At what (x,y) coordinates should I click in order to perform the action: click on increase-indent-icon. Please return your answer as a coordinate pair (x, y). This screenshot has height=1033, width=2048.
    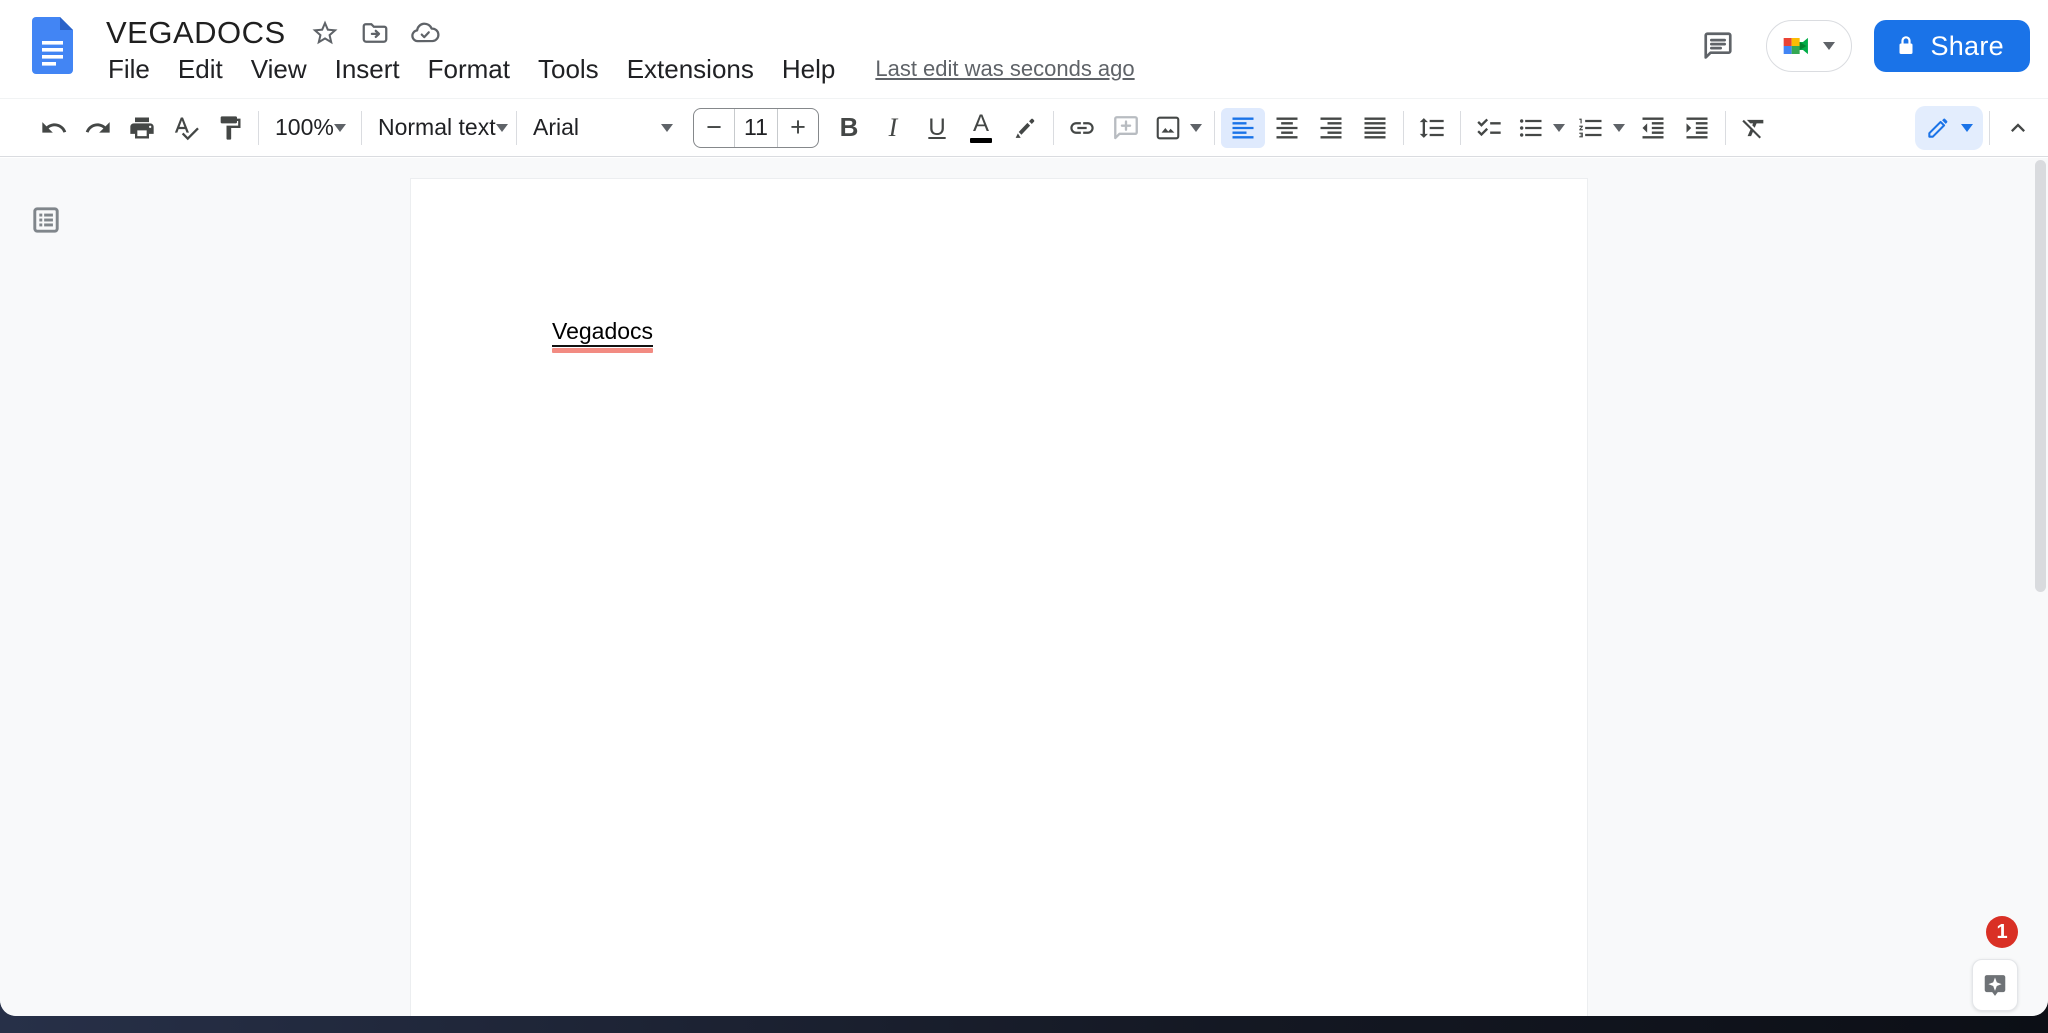
    Looking at the image, I should click on (1697, 127).